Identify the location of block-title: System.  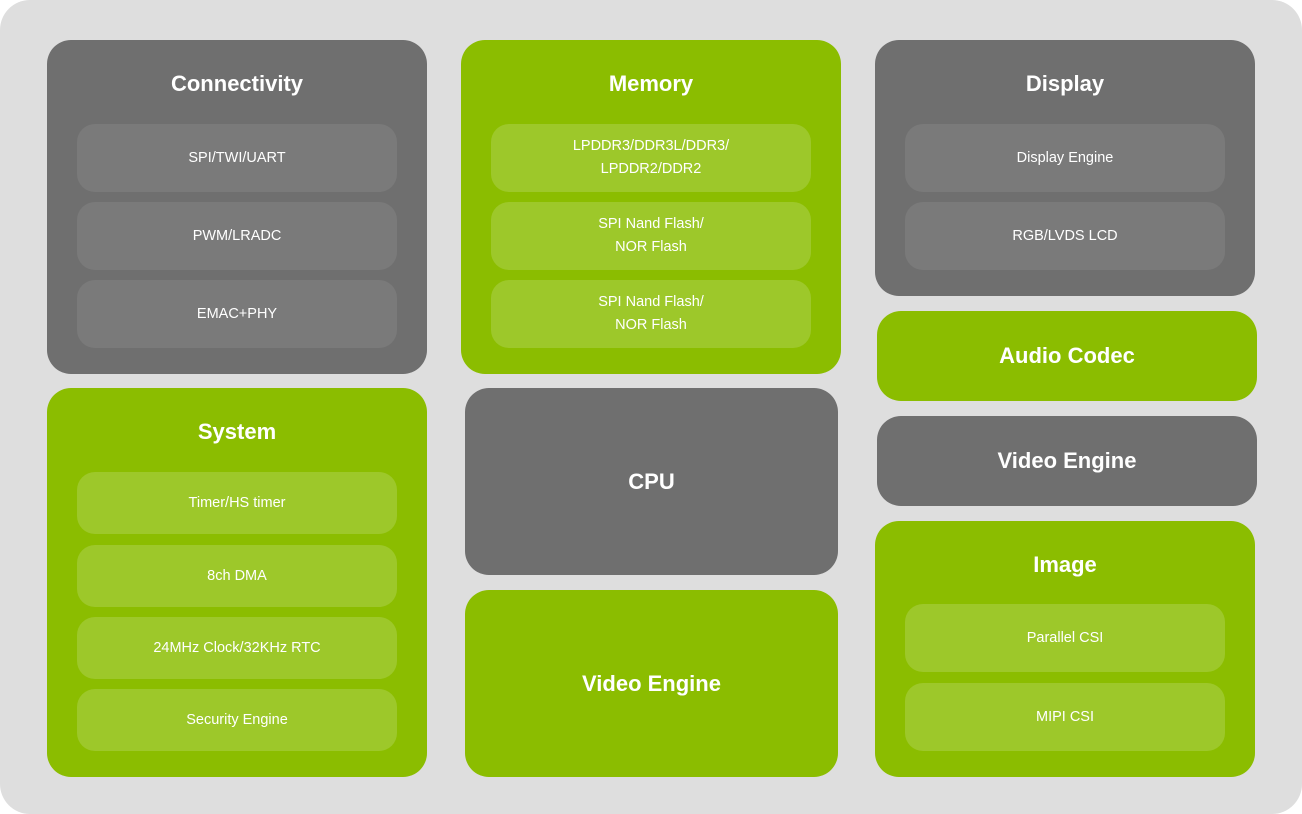
(237, 431).